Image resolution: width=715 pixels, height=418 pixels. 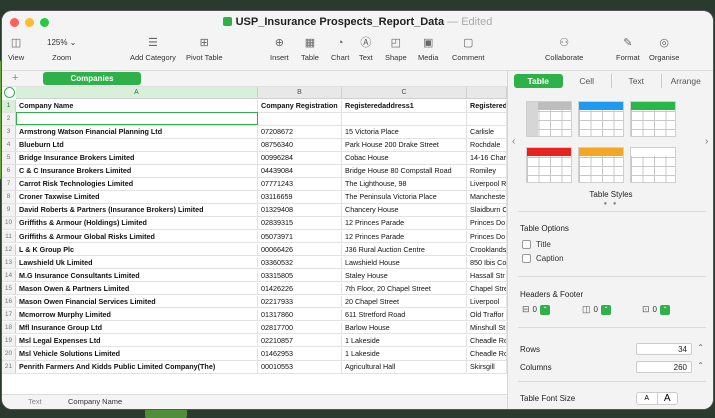 I want to click on row-number: 11, so click(x=9, y=236).